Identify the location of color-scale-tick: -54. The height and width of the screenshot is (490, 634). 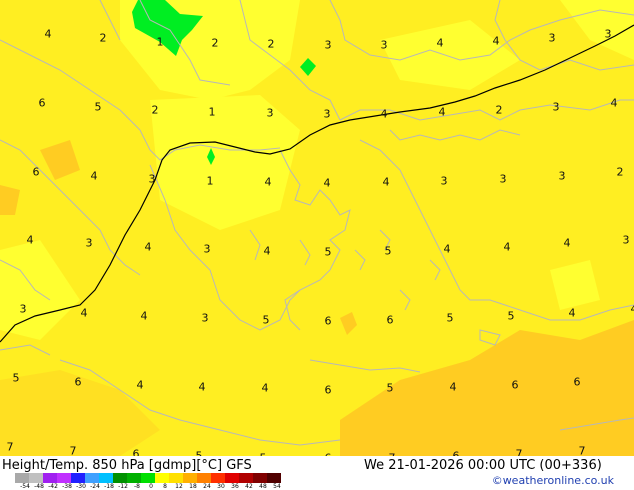
(25, 486).